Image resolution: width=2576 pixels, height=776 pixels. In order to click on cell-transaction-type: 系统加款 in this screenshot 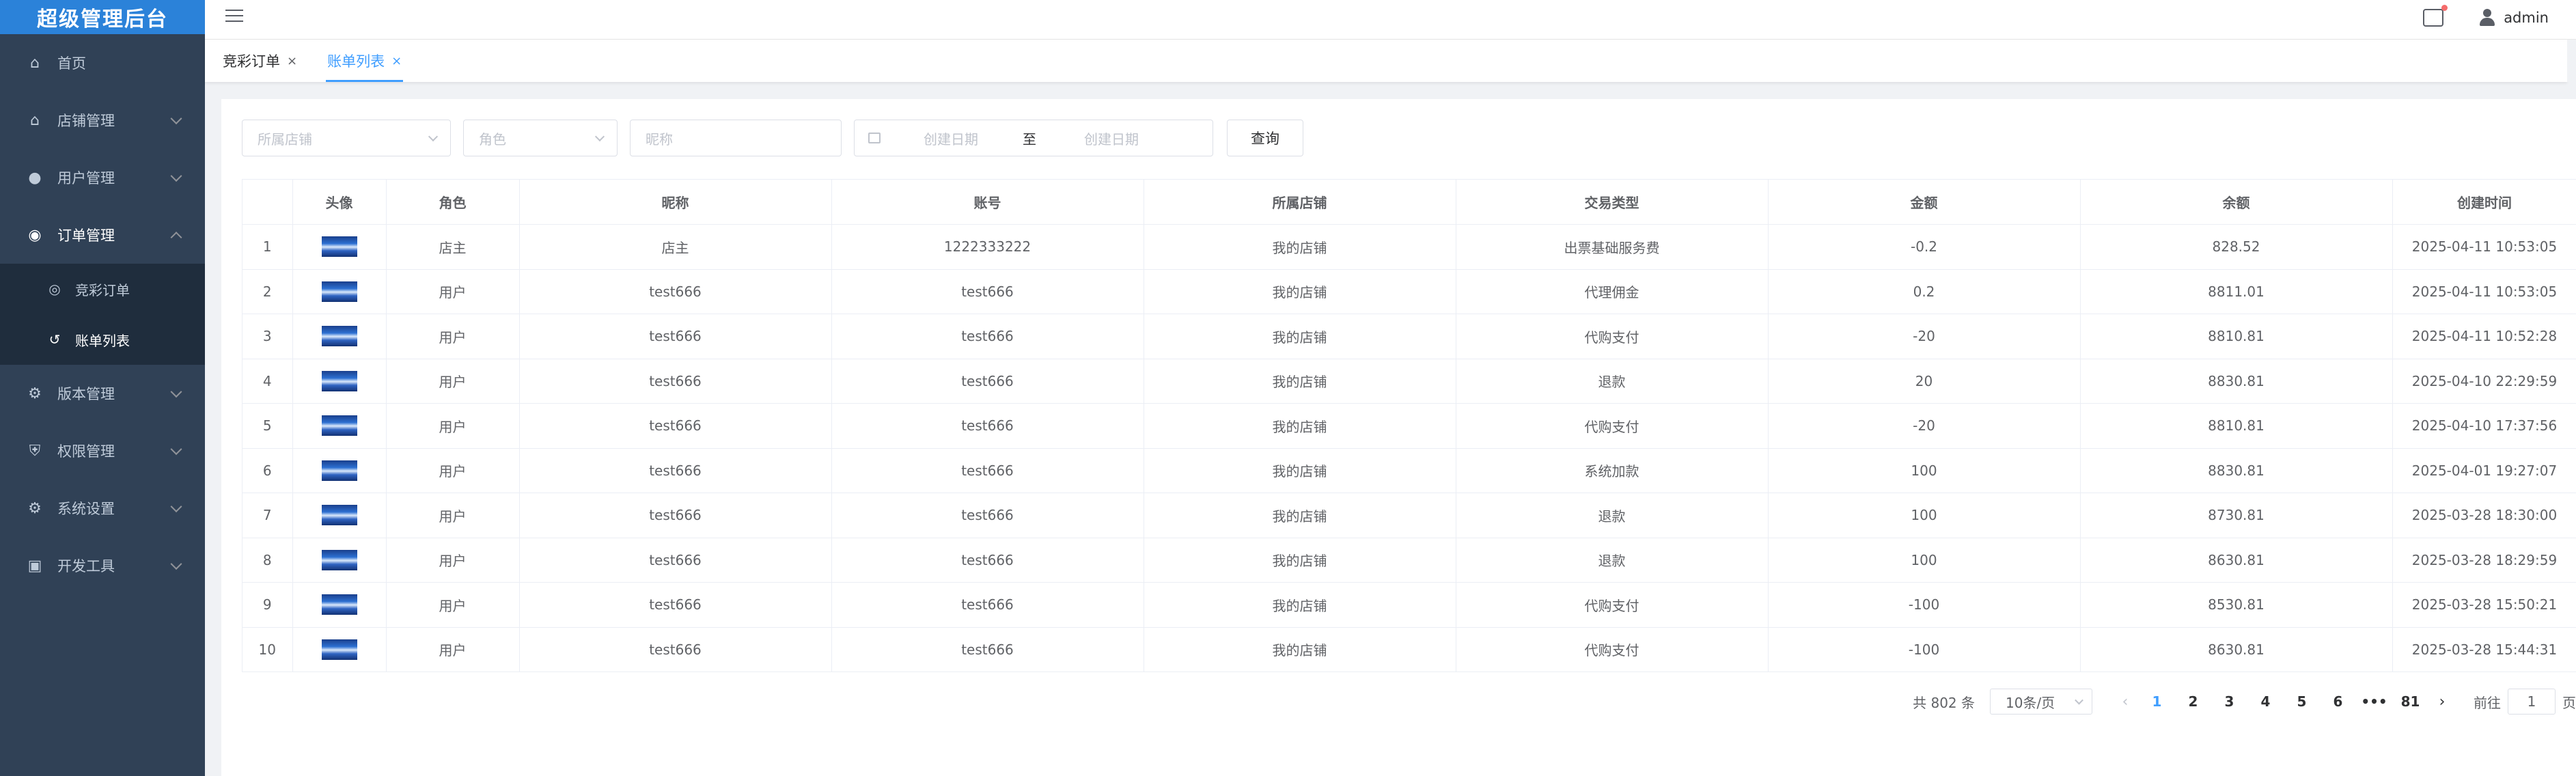, I will do `click(1613, 470)`.